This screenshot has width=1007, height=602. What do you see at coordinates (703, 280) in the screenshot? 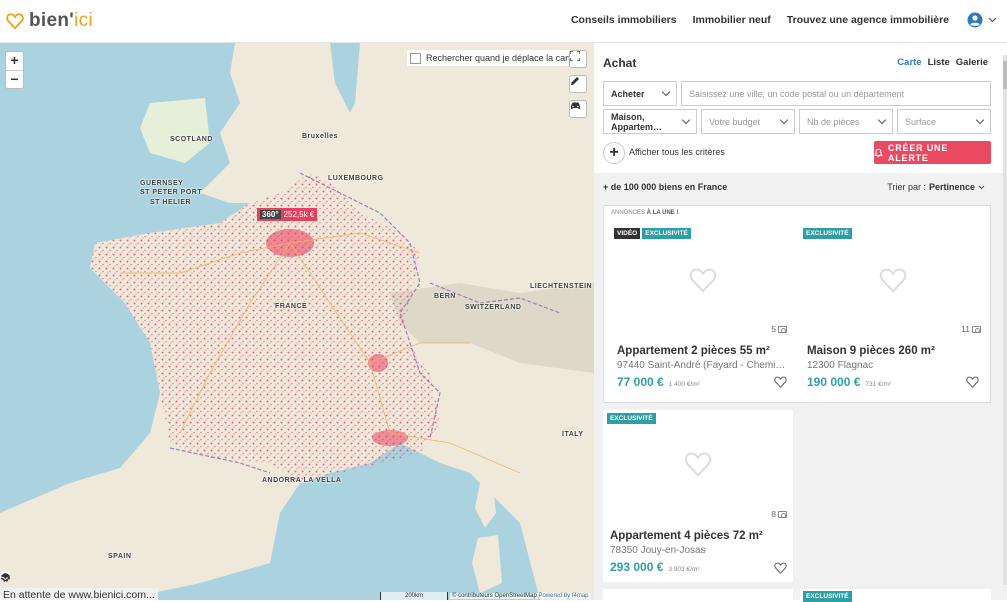
I see `photo-placeholder-heart-icon` at bounding box center [703, 280].